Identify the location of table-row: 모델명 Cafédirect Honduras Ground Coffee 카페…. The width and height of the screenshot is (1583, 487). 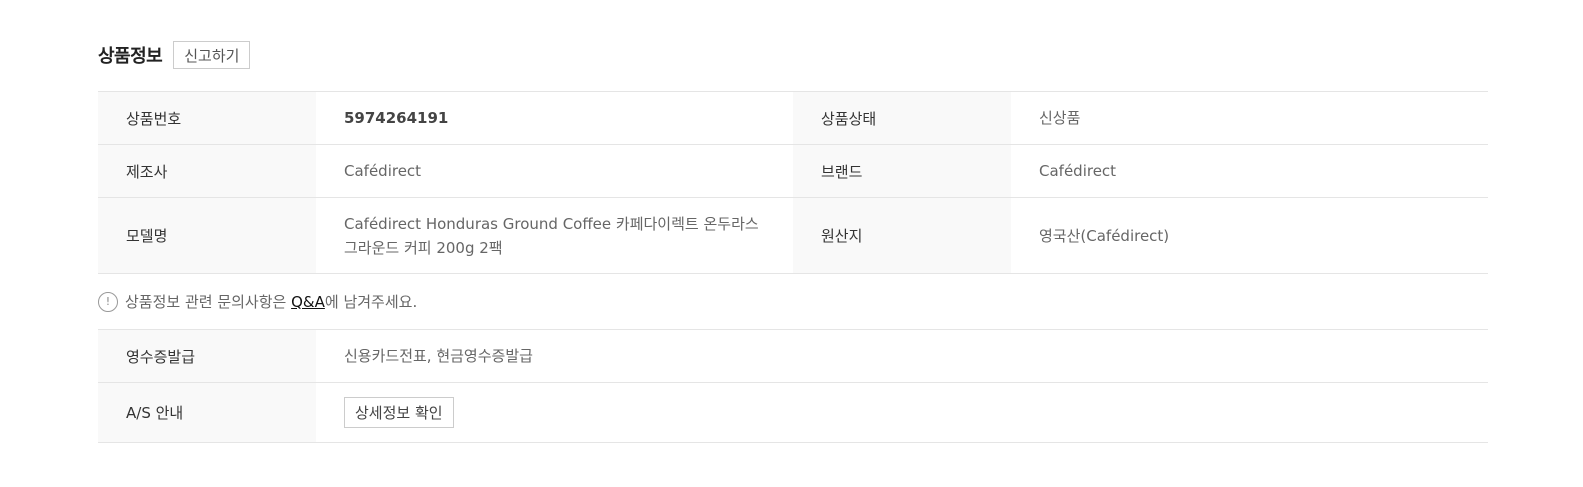
(793, 235).